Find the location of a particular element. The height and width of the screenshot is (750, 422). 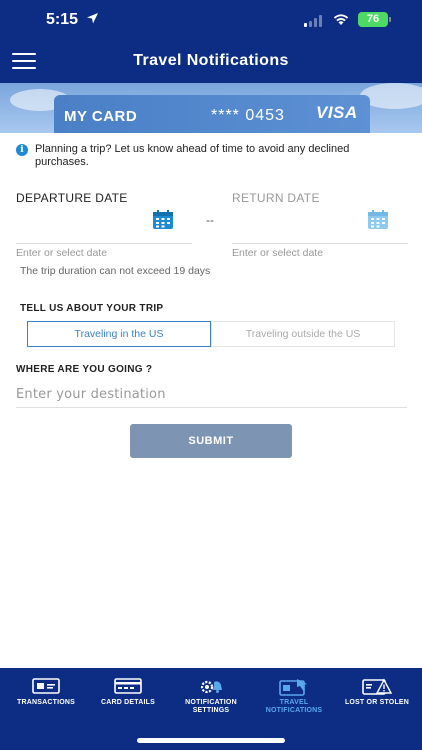

return-date-field is located at coordinates (320, 239).